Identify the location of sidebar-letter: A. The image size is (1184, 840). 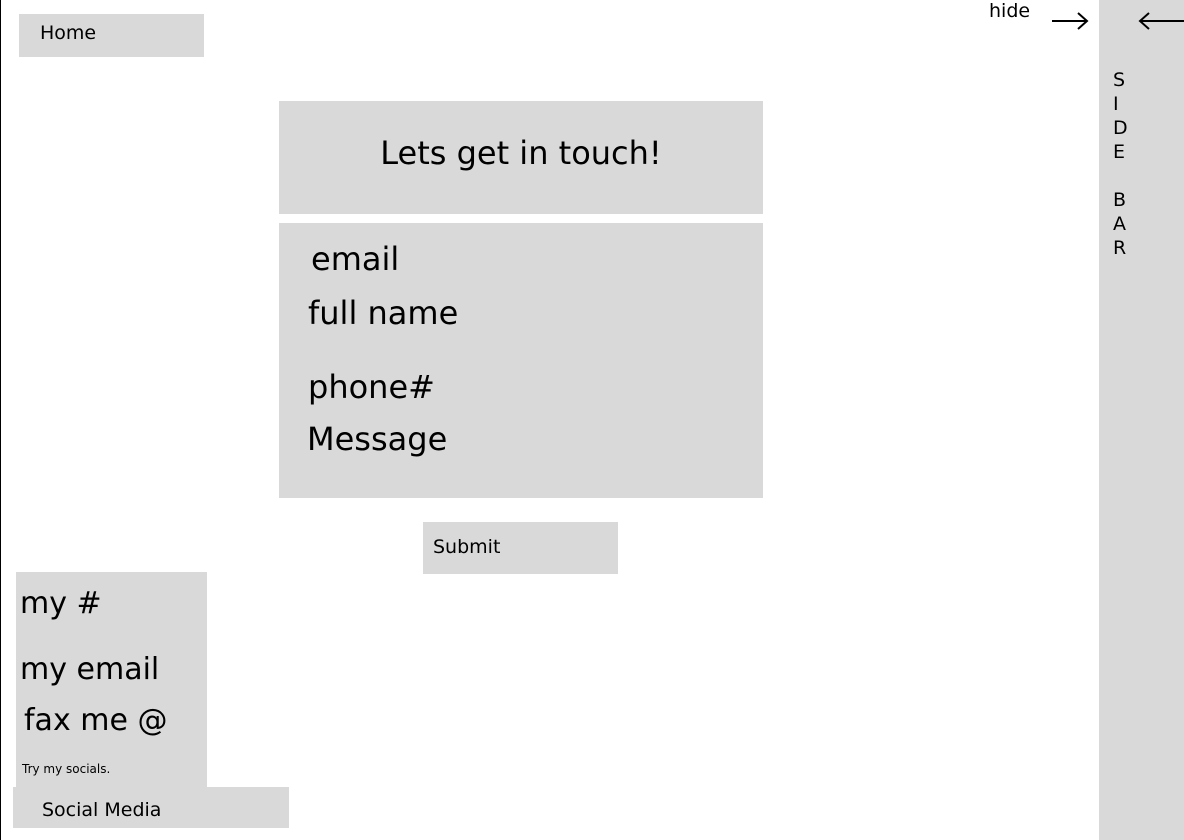
(1119, 224).